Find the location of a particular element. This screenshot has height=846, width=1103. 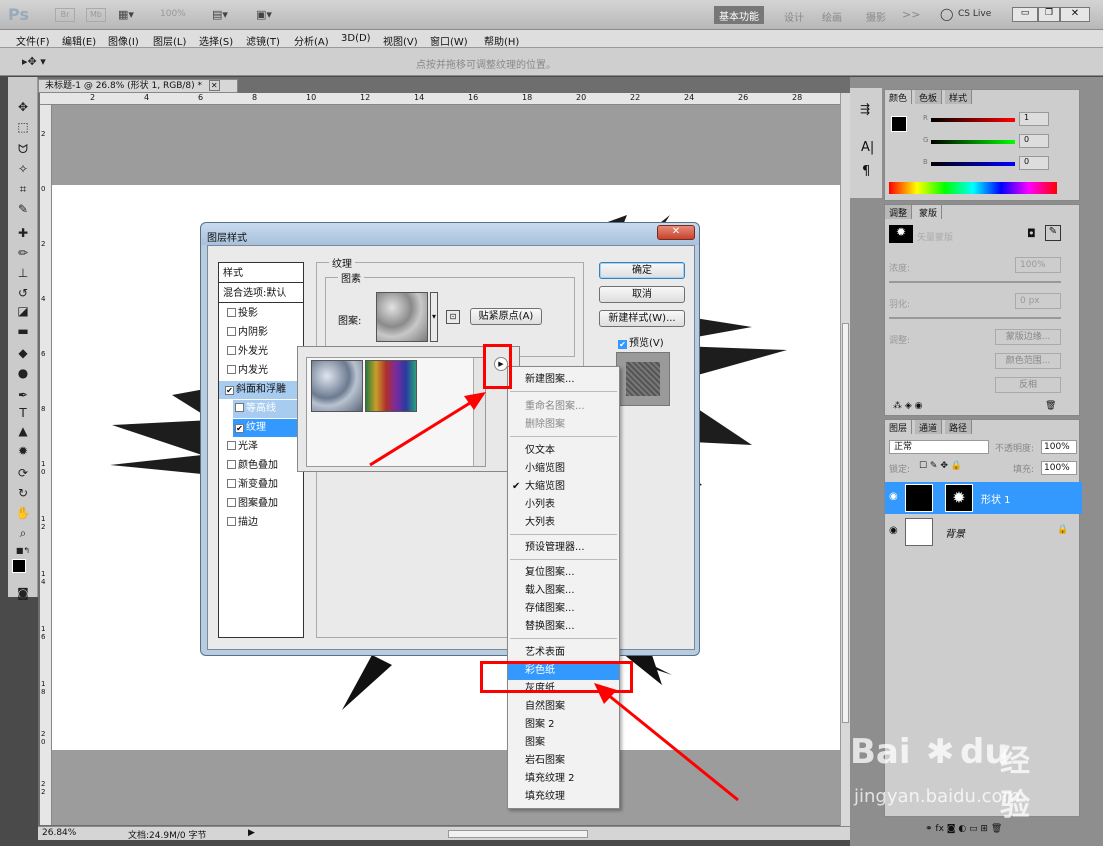

minimize-button: ▭ is located at coordinates (1025, 14).